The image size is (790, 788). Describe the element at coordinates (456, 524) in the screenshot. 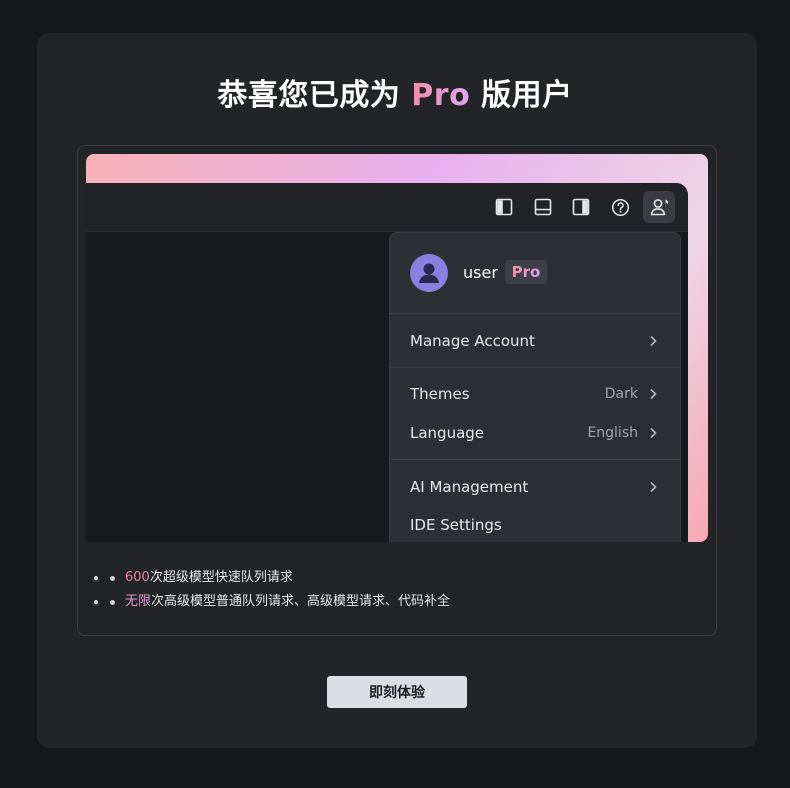

I see `menu-item-label: IDE Settings` at that location.